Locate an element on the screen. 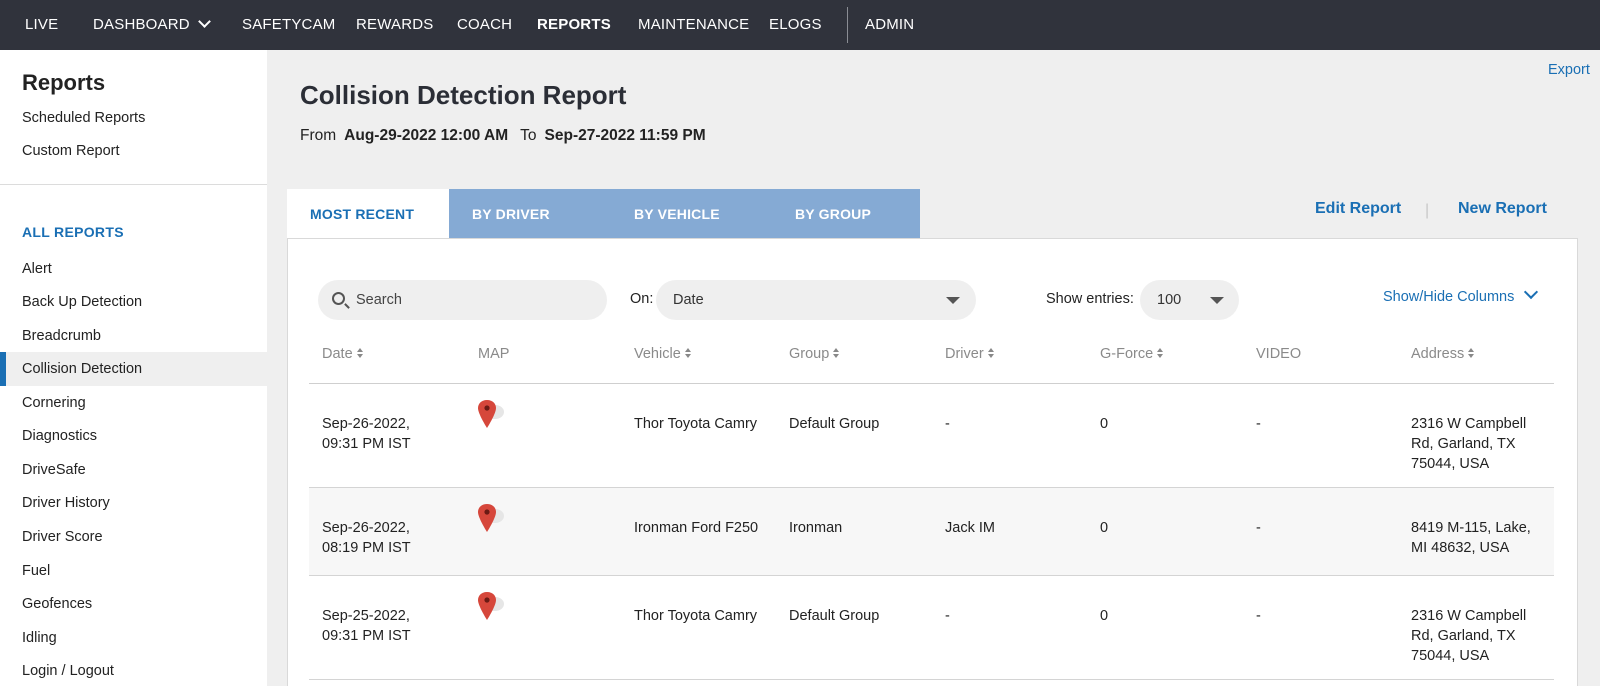  sidebar-item-login-logout: Login / Logout is located at coordinates (133, 670).